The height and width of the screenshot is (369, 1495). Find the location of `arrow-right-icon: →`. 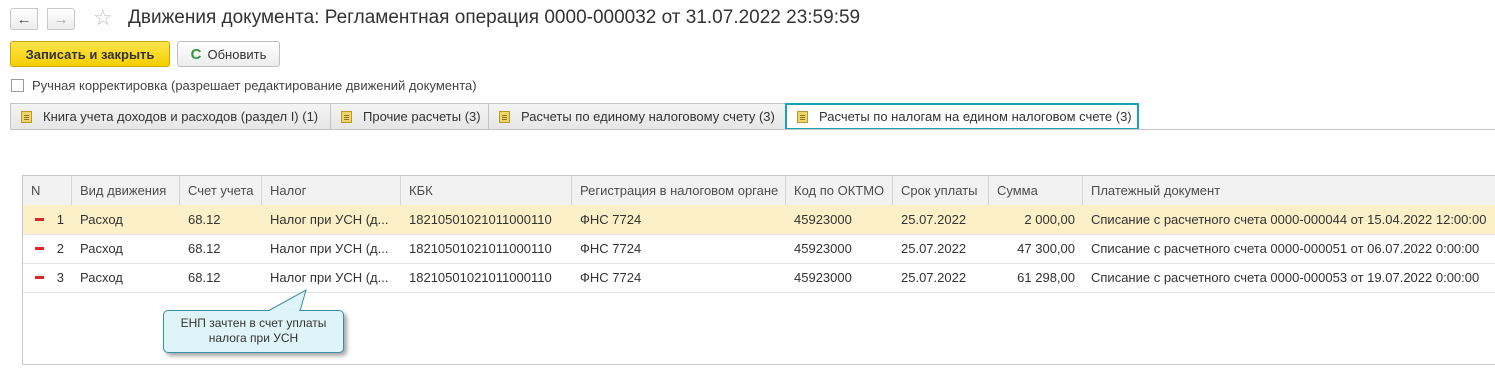

arrow-right-icon: → is located at coordinates (61, 19).